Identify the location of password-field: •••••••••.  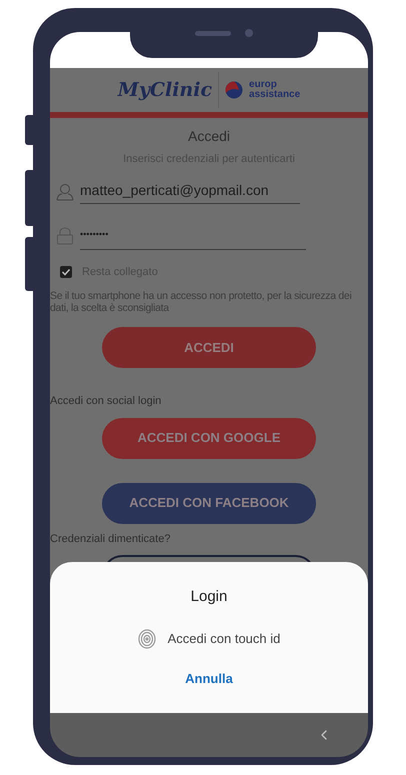
(193, 236).